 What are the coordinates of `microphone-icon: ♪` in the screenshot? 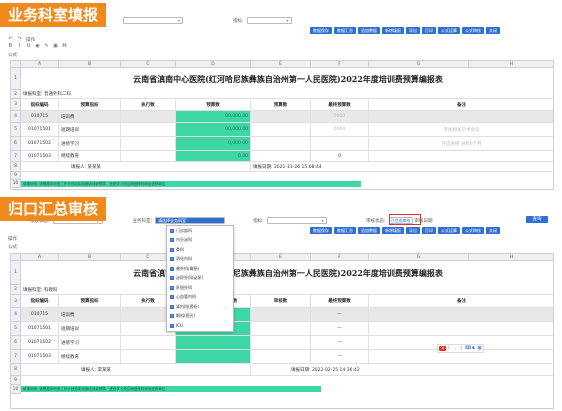 It's located at (461, 348).